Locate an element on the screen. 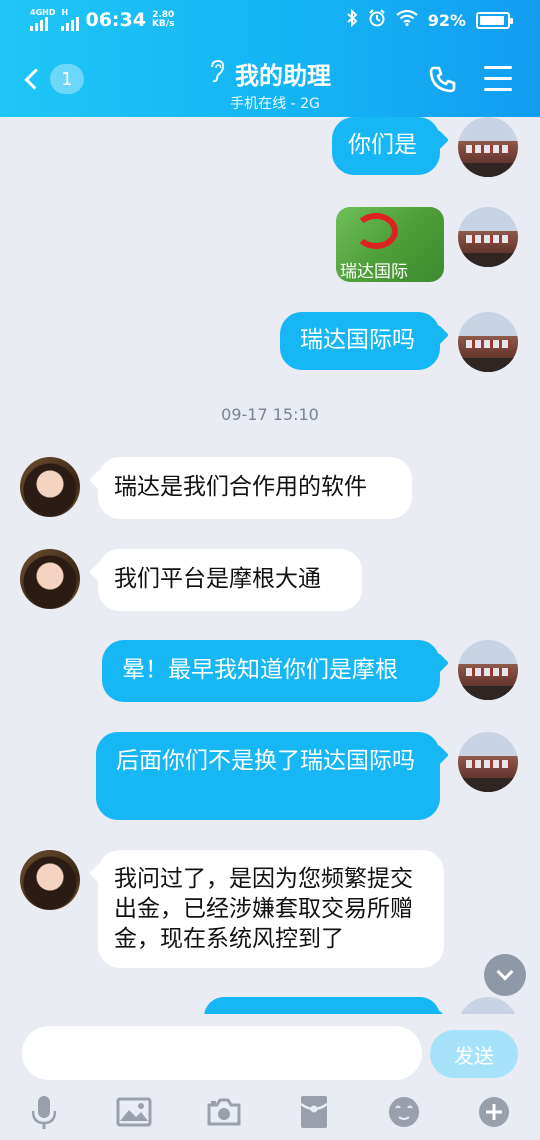 Image resolution: width=540 pixels, height=1140 pixels. network-speed: 2.80 KB/s is located at coordinates (163, 19).